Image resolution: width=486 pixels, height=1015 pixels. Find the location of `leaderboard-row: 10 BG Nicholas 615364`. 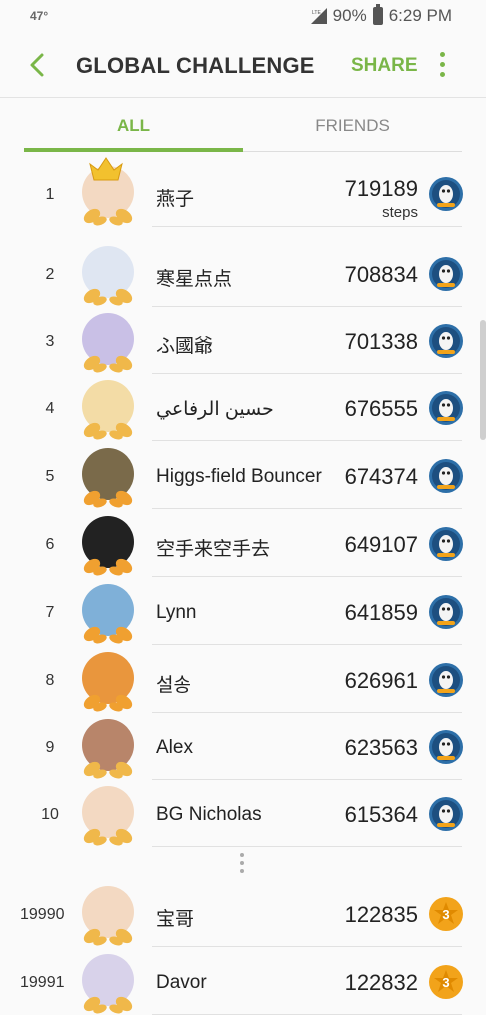

leaderboard-row: 10 BG Nicholas 615364 is located at coordinates (243, 813).